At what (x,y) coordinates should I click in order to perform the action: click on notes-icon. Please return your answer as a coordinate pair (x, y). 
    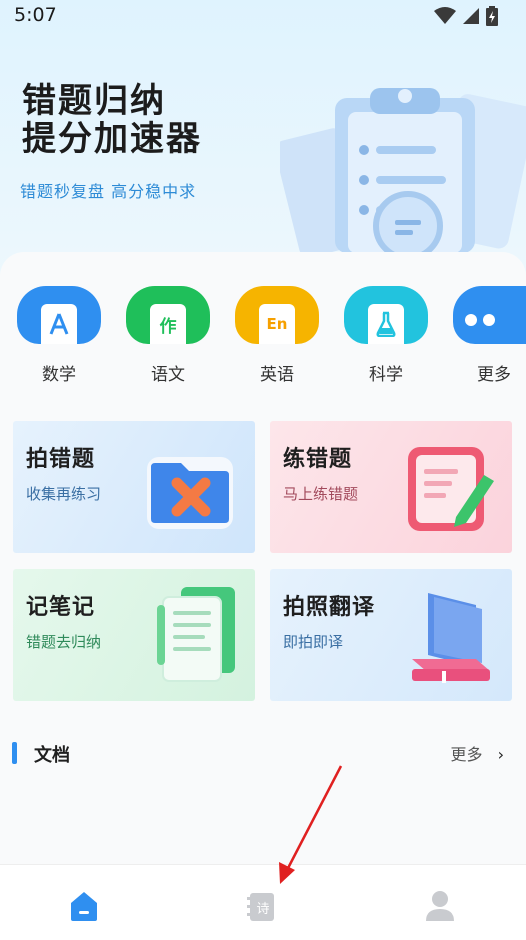
    Looking at the image, I should click on (196, 634).